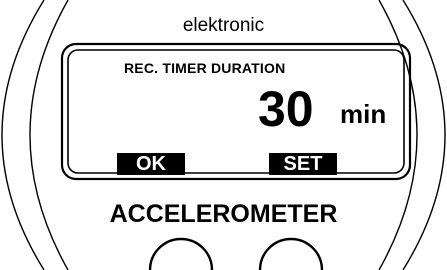  What do you see at coordinates (363, 114) in the screenshot?
I see `timer-unit: min` at bounding box center [363, 114].